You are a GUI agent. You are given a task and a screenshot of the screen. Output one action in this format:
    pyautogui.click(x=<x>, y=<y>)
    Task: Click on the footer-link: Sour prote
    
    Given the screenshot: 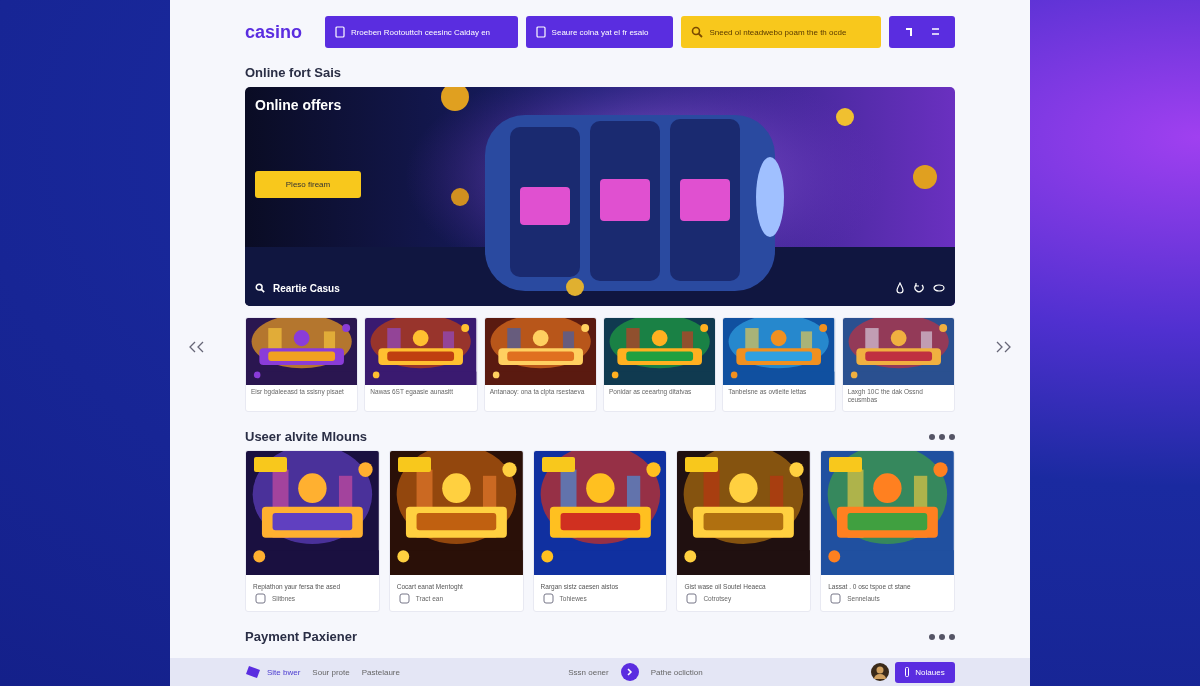 What is the action you would take?
    pyautogui.click(x=331, y=672)
    